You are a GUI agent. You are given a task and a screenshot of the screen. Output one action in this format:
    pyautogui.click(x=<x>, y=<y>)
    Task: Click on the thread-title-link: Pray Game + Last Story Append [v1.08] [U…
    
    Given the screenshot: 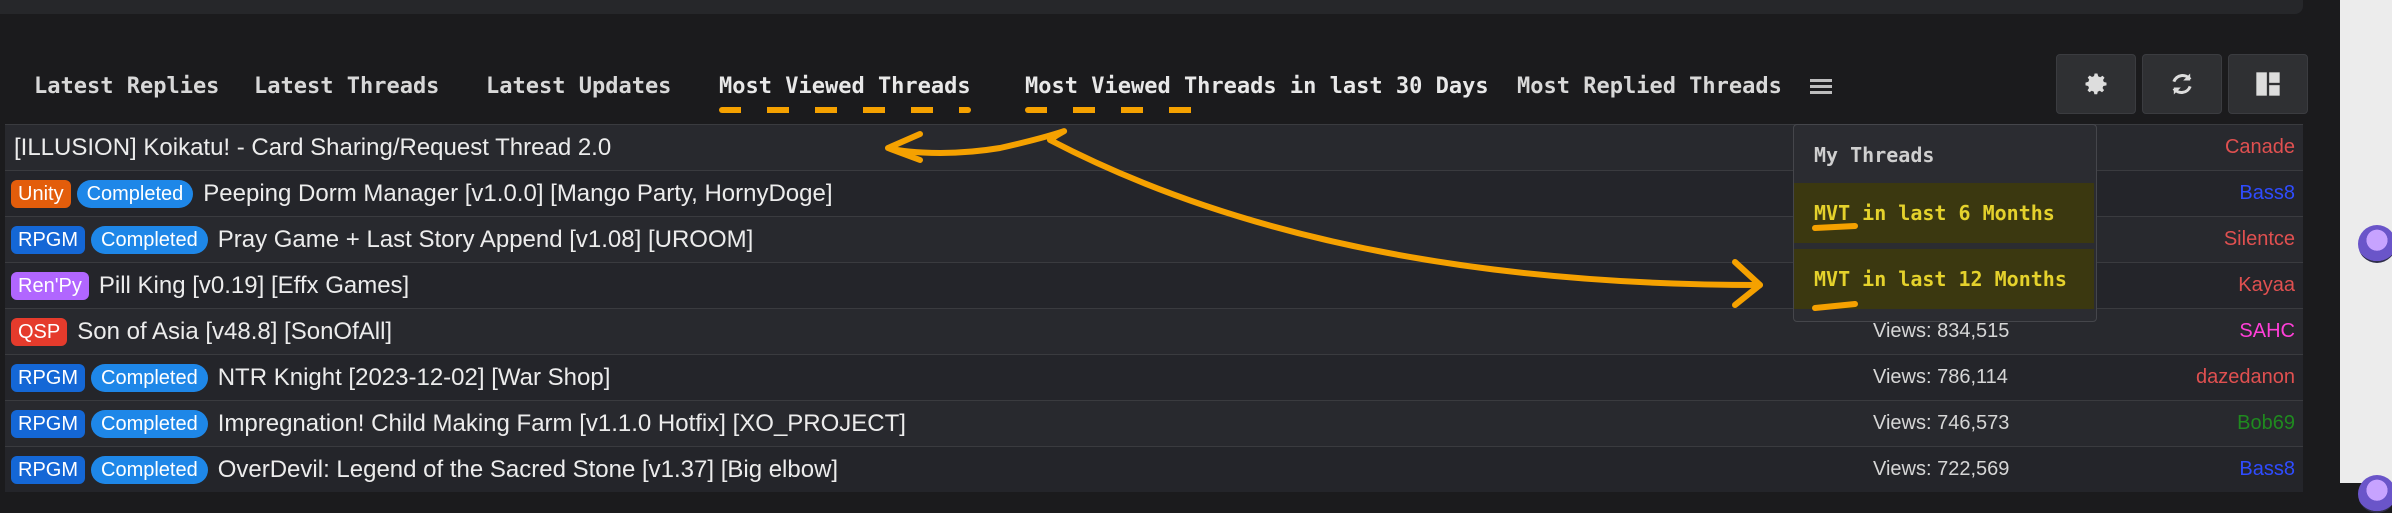 What is the action you would take?
    pyautogui.click(x=486, y=240)
    